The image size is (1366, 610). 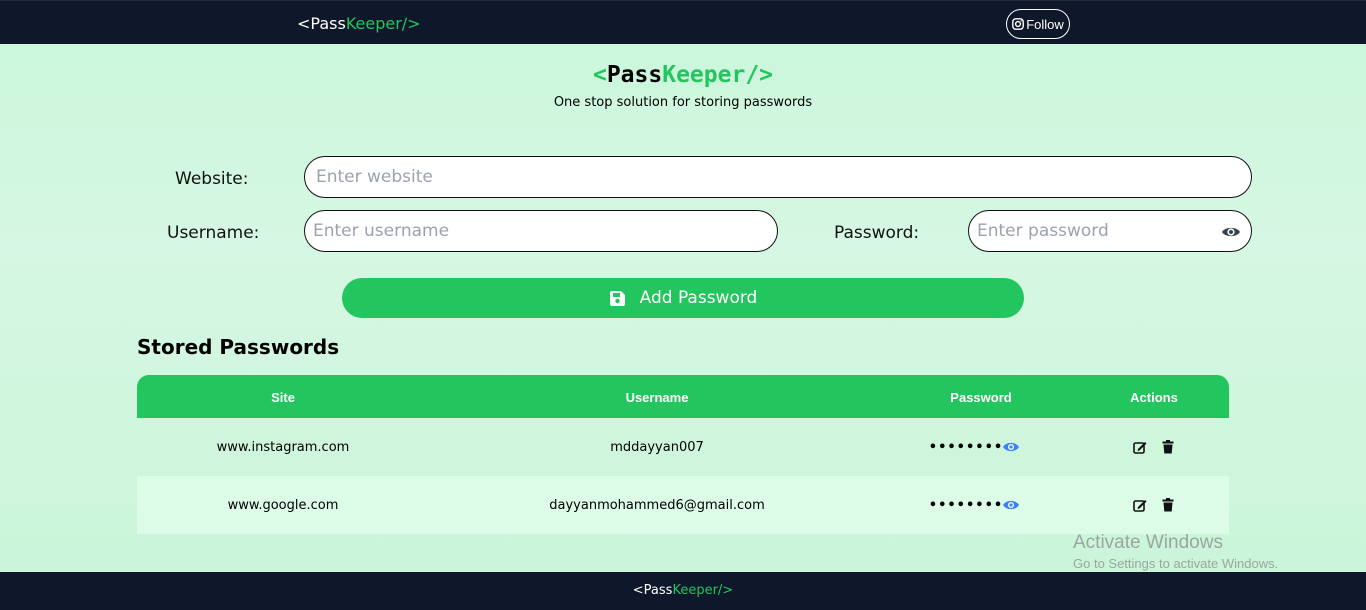 I want to click on follow-button: Follow, so click(x=1038, y=24).